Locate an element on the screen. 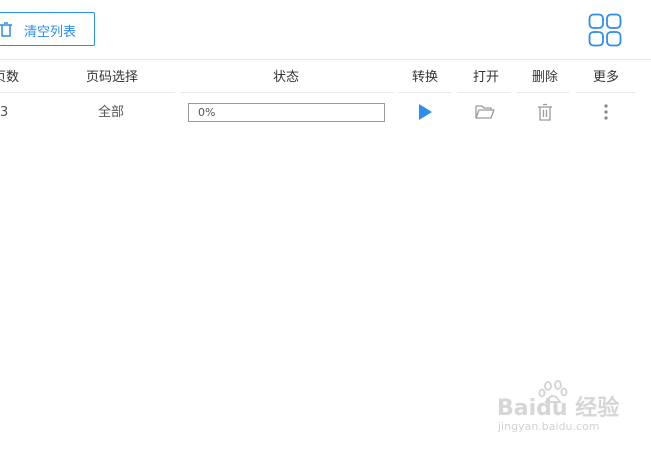 The width and height of the screenshot is (651, 450). folder-open-icon is located at coordinates (485, 112).